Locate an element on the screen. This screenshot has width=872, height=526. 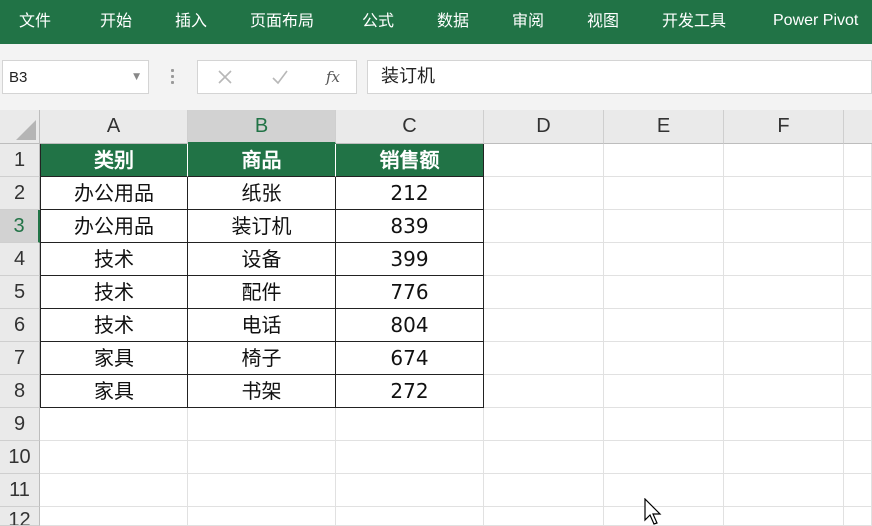
table-cell: 839 is located at coordinates (410, 226).